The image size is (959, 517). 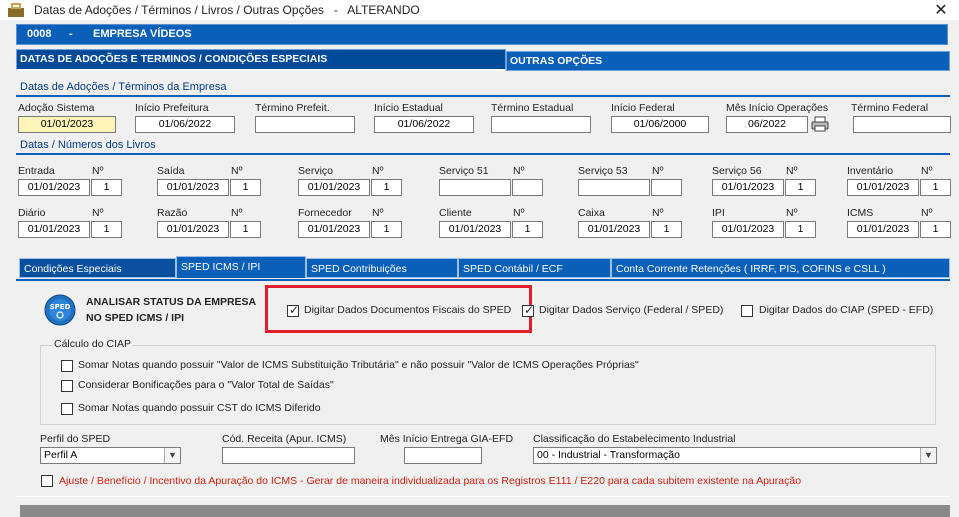 I want to click on termino-federal-field, so click(x=902, y=124).